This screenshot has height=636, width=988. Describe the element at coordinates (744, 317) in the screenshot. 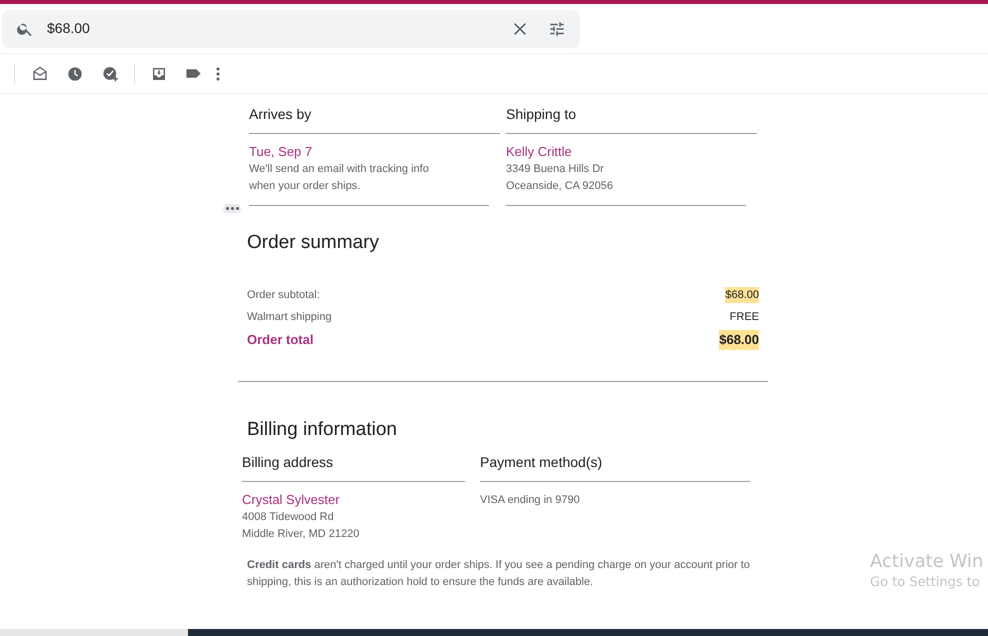

I see `summary-amount: FREE` at that location.